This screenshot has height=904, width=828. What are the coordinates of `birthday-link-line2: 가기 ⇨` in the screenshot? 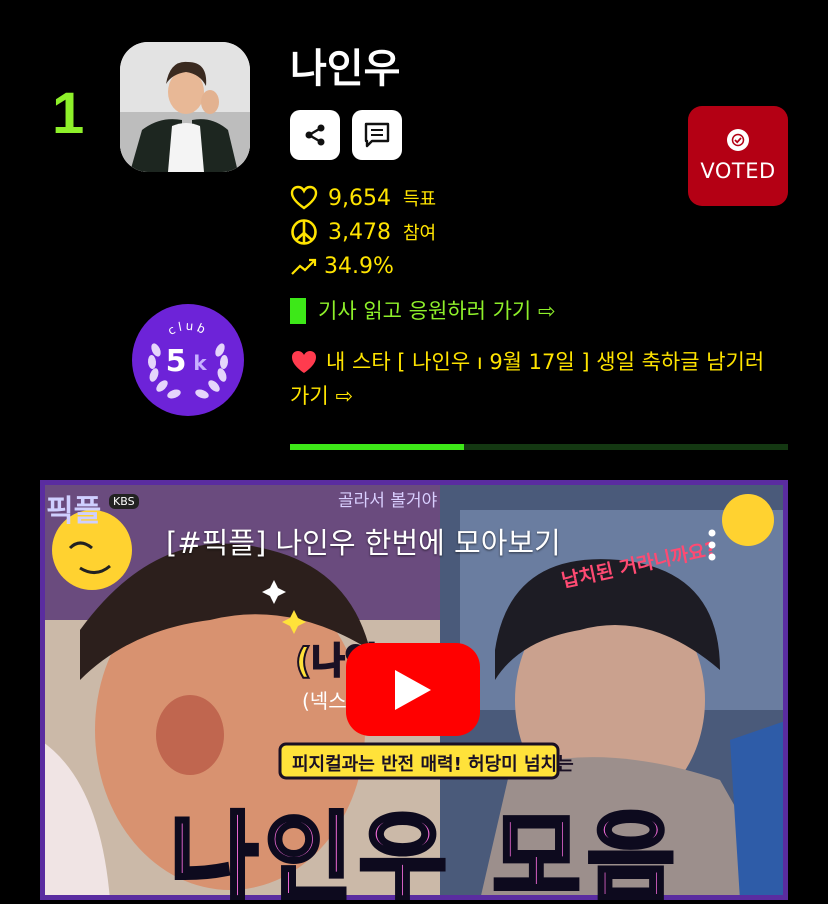 It's located at (321, 396).